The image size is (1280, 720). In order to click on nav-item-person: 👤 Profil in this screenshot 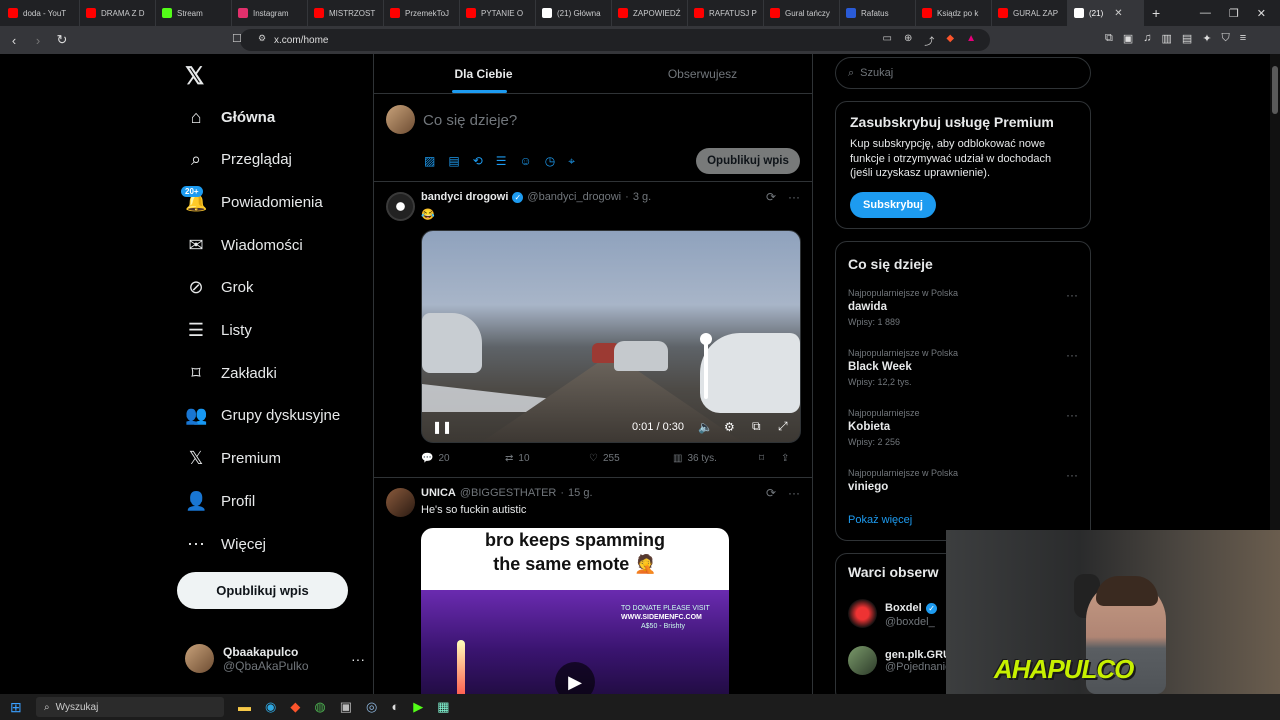, I will do `click(220, 501)`.